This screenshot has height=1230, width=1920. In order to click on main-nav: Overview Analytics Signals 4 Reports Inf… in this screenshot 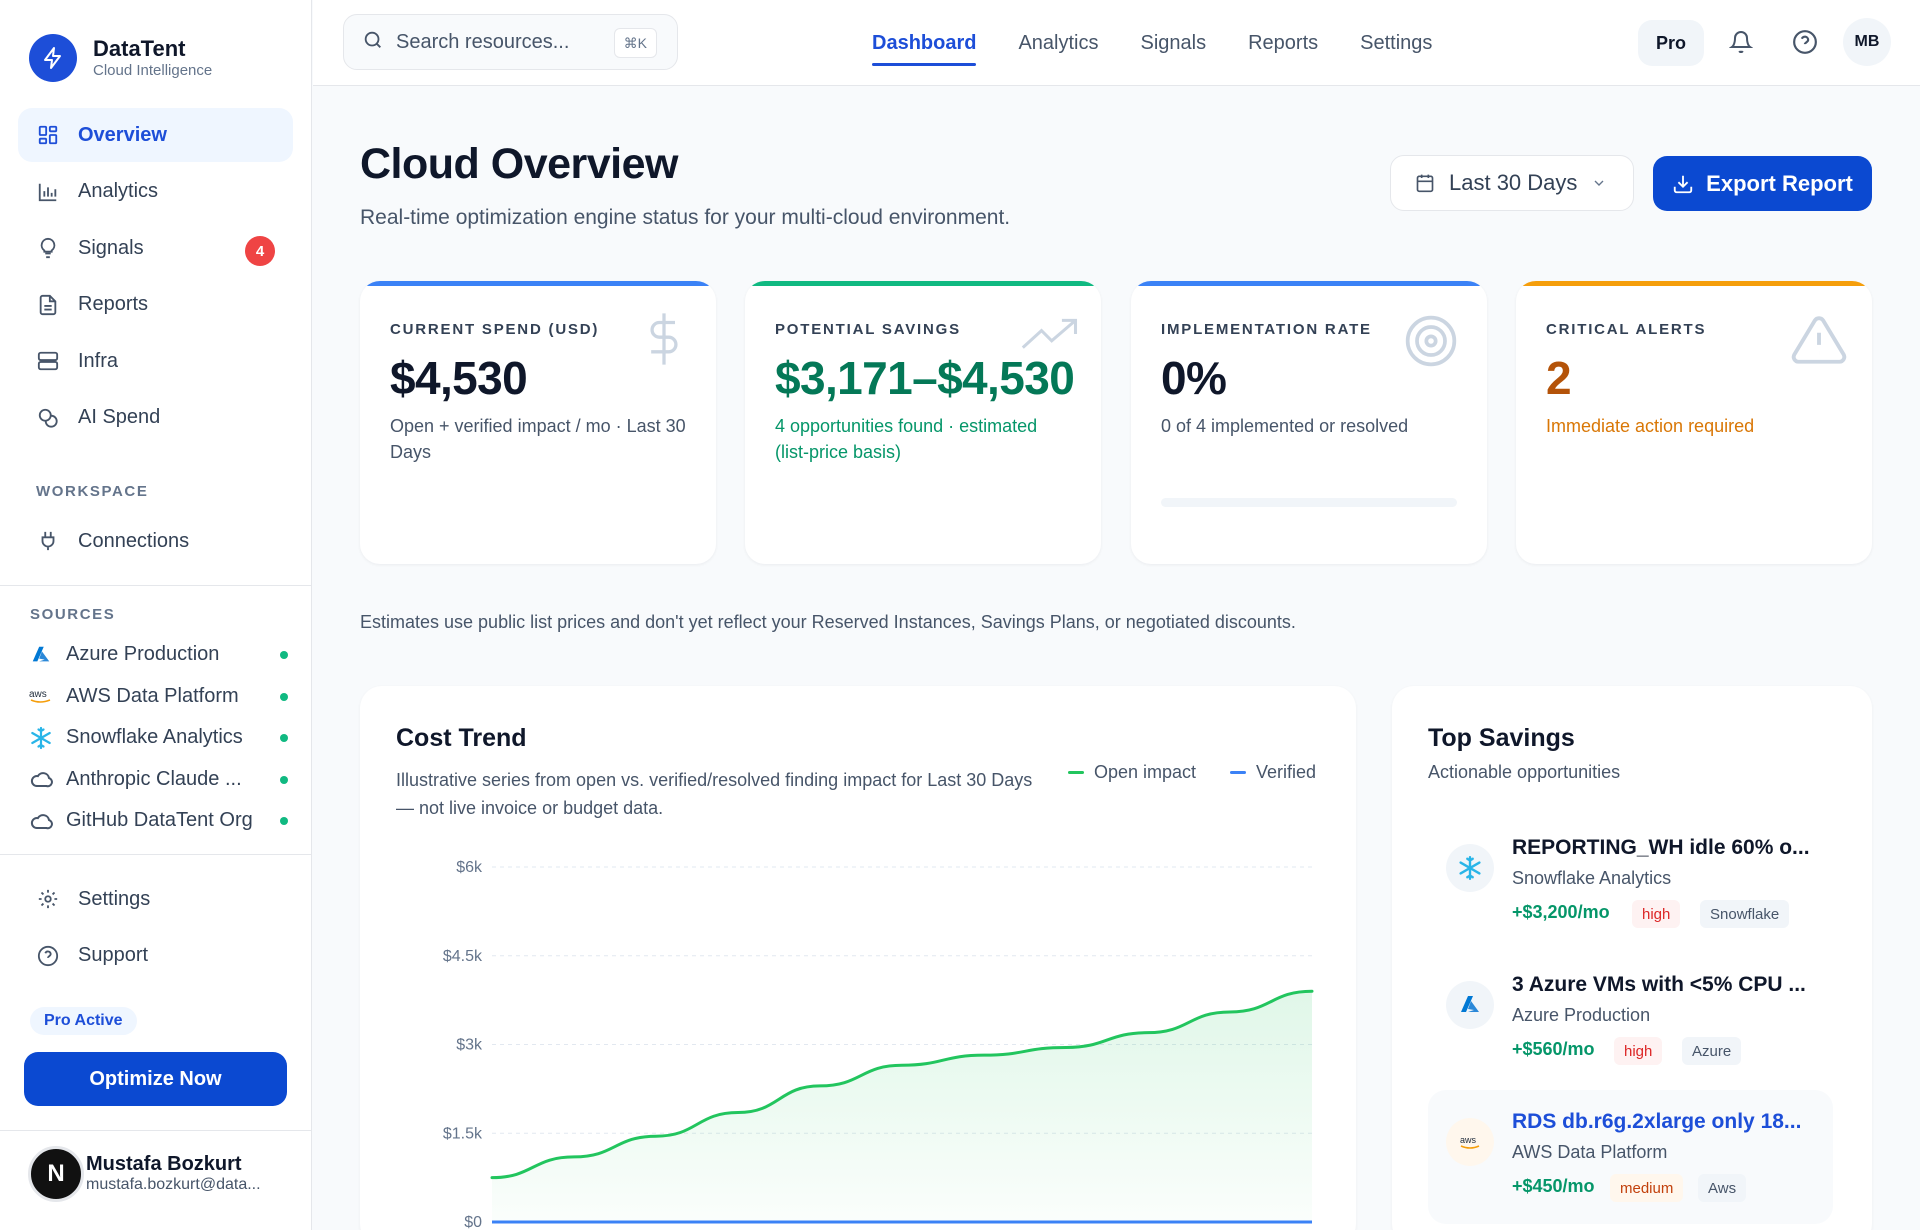, I will do `click(155, 277)`.